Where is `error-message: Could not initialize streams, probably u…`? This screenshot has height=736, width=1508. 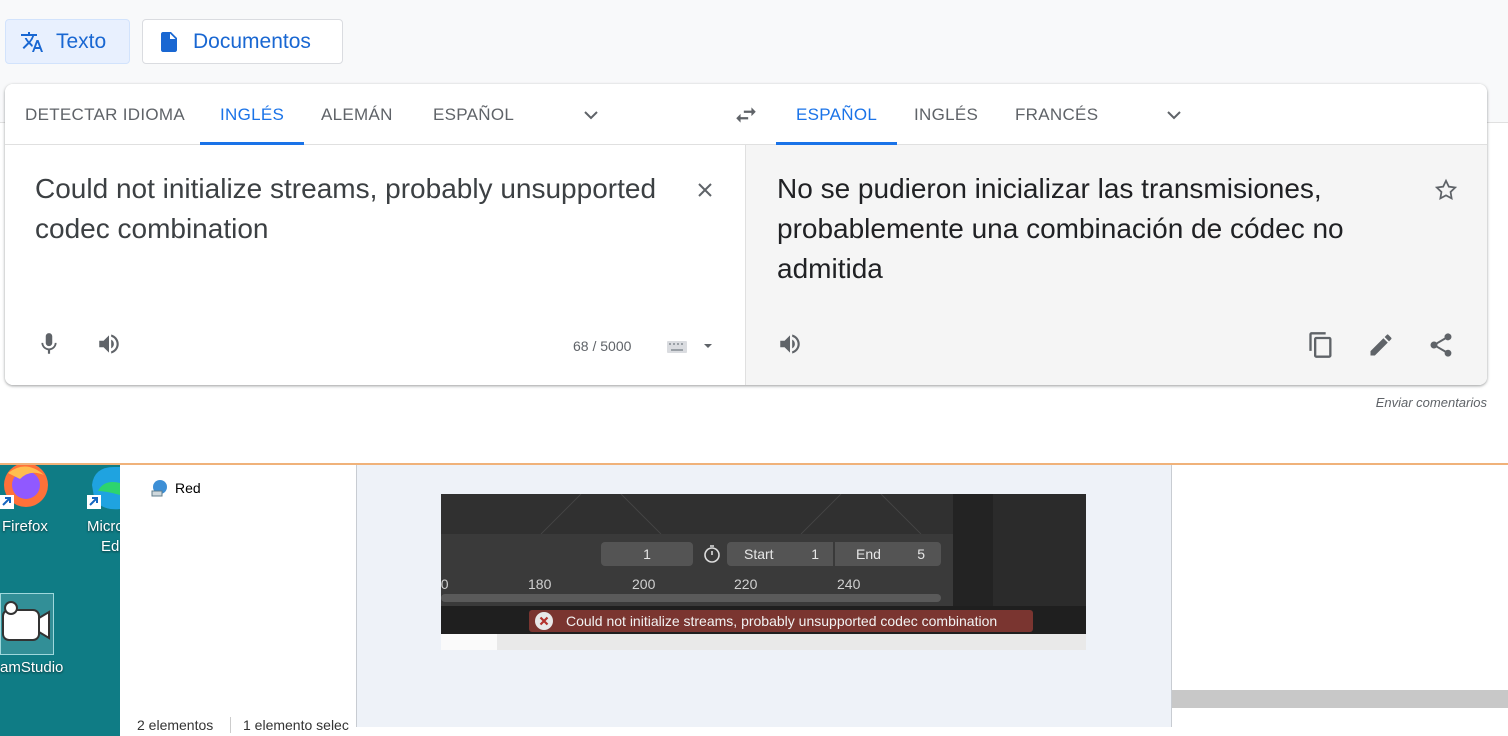 error-message: Could not initialize streams, probably u… is located at coordinates (782, 621).